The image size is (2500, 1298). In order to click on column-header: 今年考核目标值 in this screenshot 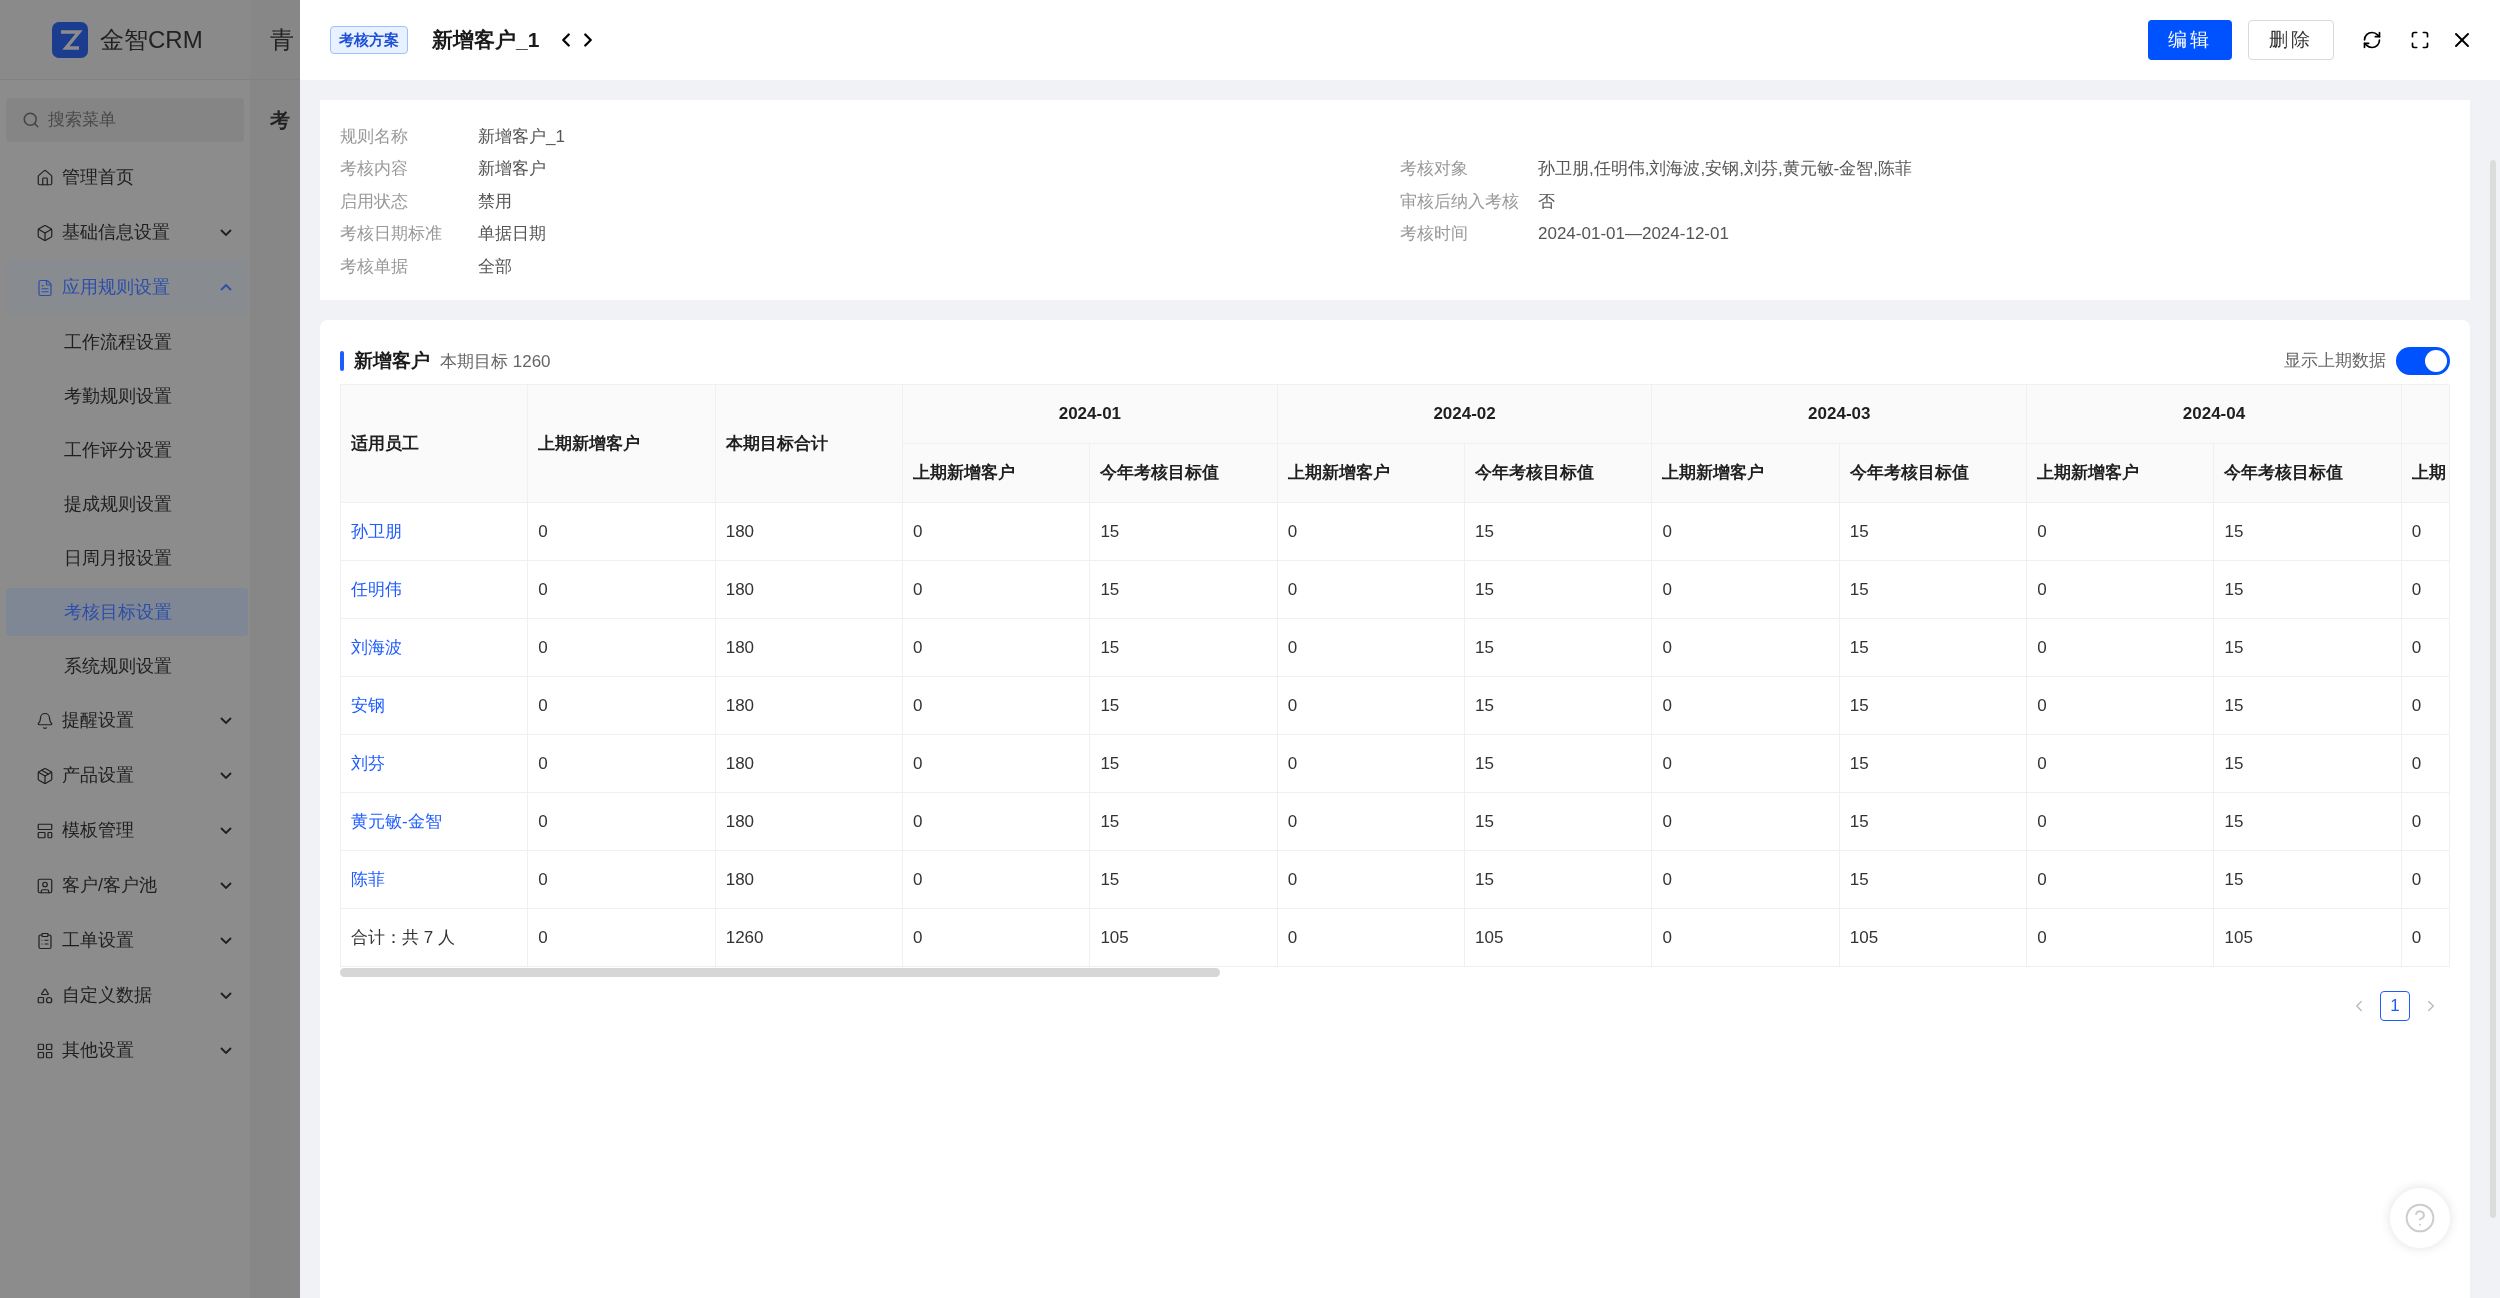, I will do `click(2308, 473)`.